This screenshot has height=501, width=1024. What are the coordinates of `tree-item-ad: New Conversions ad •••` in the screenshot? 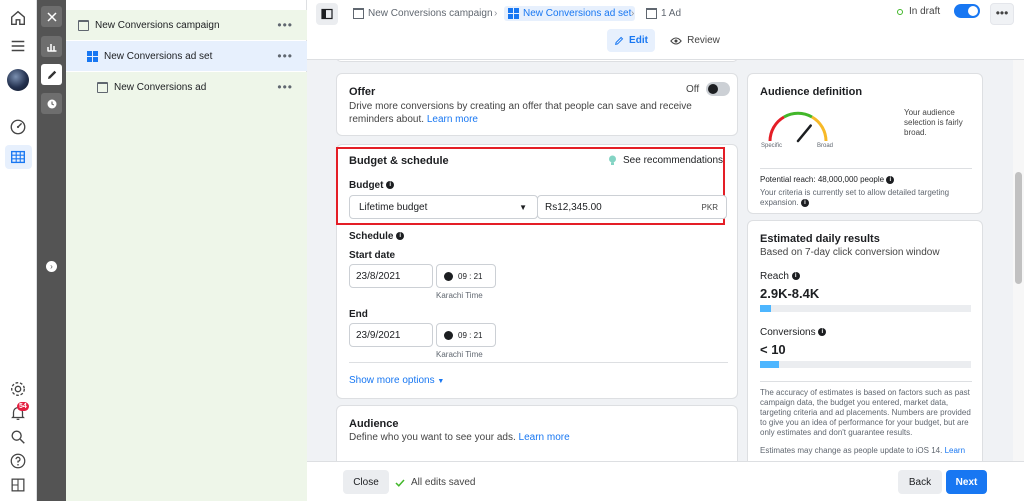 It's located at (186, 87).